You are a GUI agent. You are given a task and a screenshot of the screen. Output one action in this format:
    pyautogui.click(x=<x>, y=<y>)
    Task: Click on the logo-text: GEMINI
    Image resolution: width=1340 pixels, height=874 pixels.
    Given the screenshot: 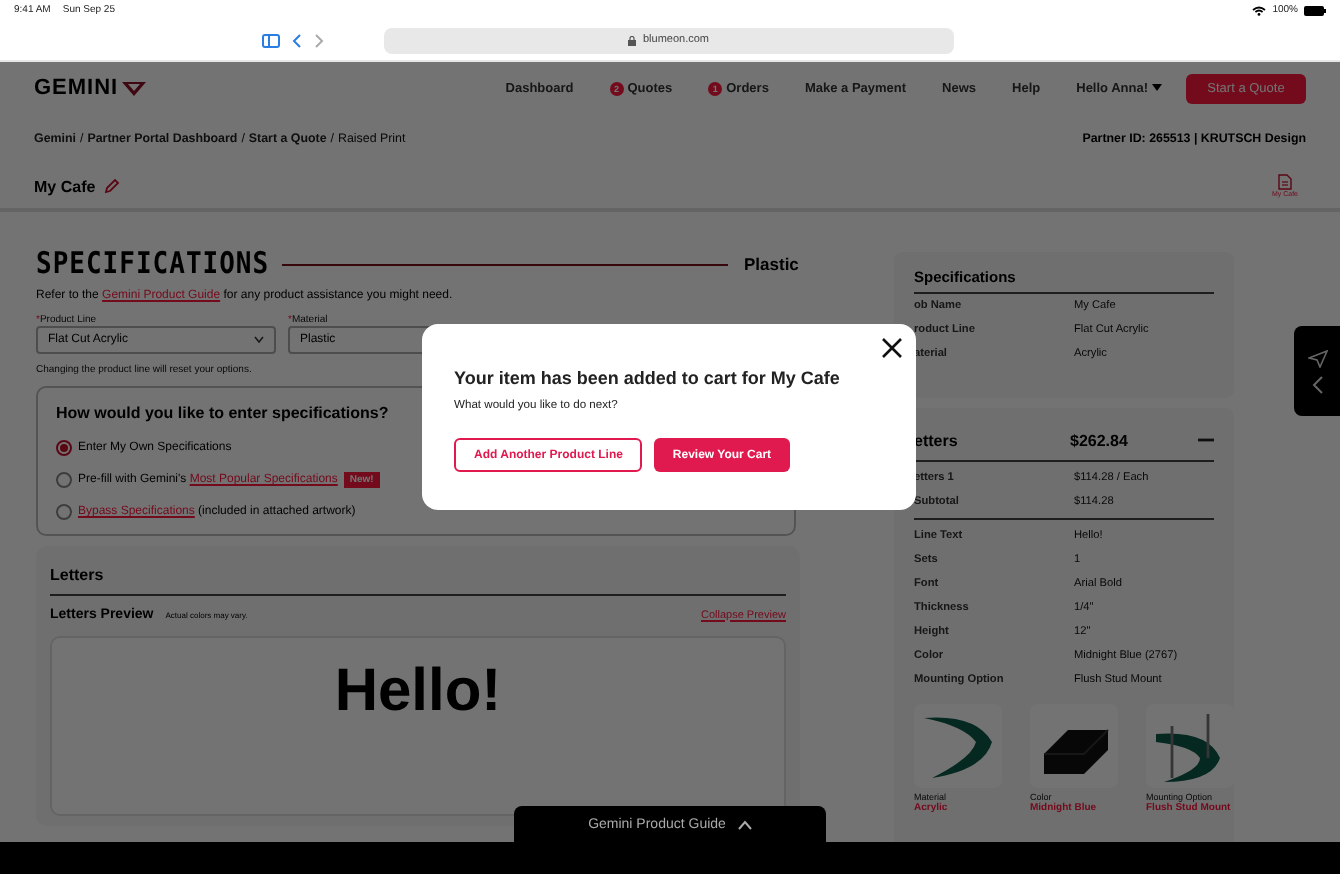 What is the action you would take?
    pyautogui.click(x=76, y=88)
    